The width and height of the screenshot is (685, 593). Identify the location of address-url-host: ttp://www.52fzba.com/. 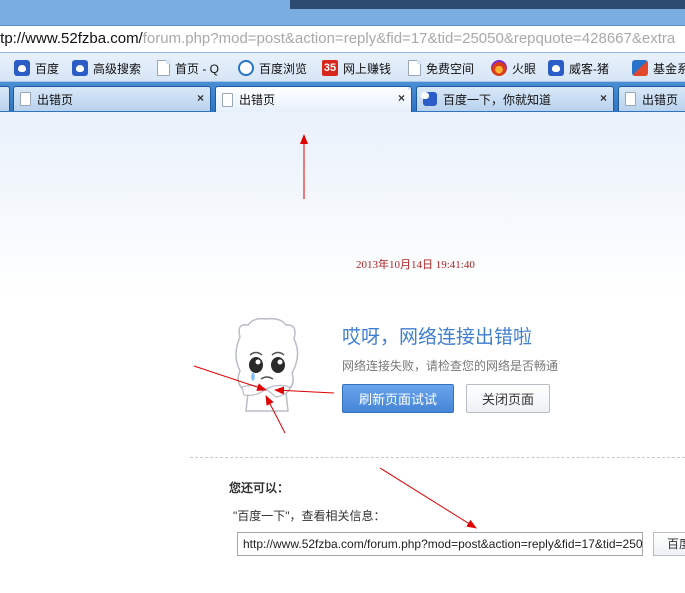
(71, 38).